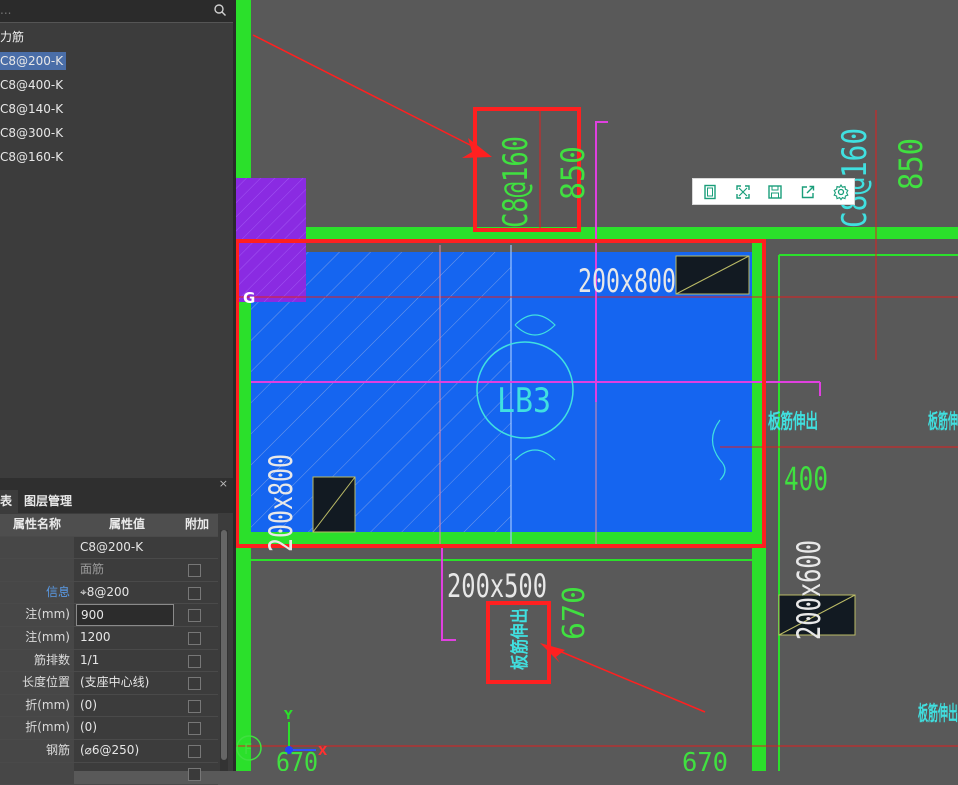 This screenshot has width=958, height=785. Describe the element at coordinates (125, 593) in the screenshot. I see `prop-value: ⌖8@200` at that location.